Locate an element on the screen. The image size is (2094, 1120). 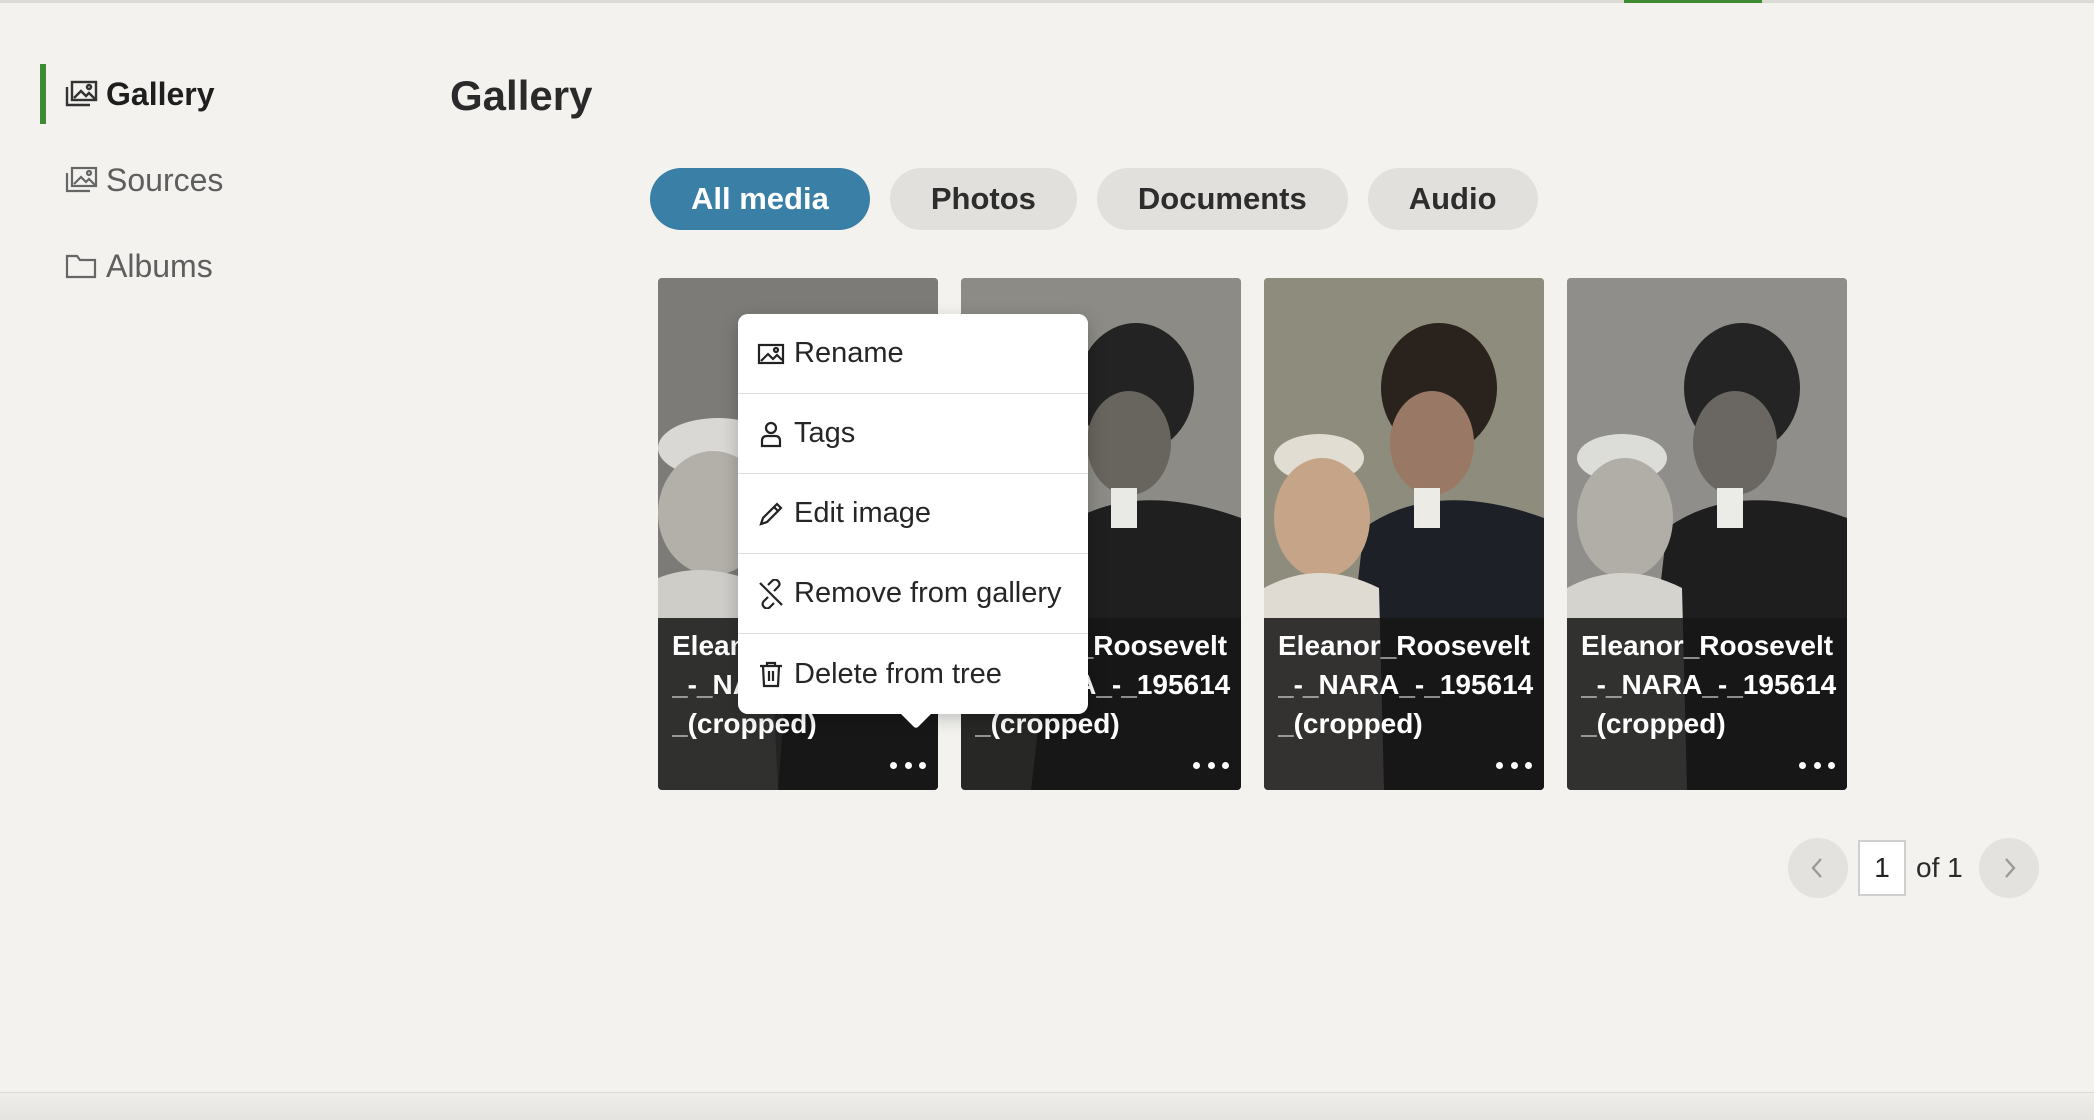
pencil-icon is located at coordinates (771, 514).